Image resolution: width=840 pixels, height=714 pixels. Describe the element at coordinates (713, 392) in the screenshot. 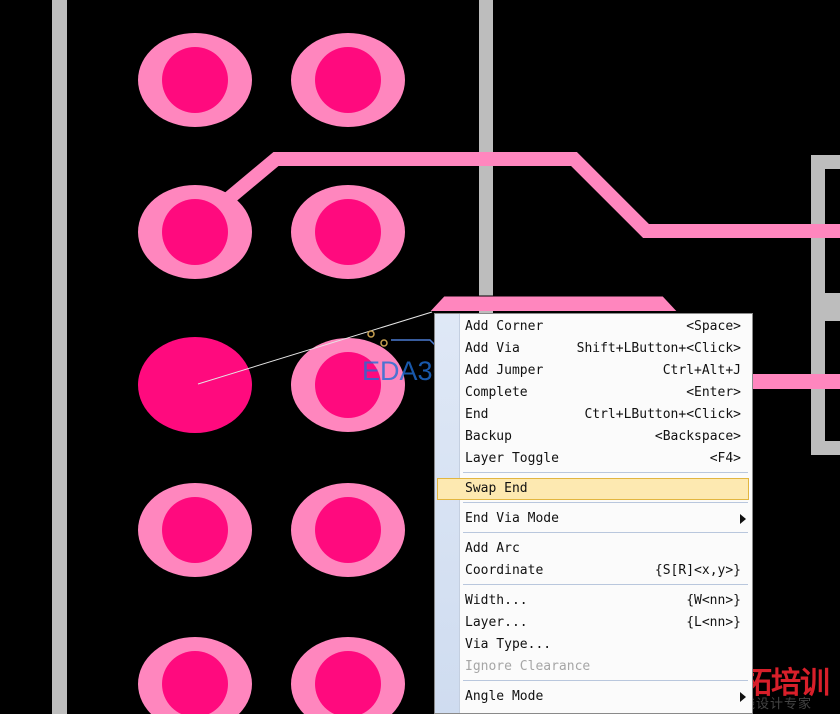

I see `menu-item-shortcut: <Enter>` at that location.